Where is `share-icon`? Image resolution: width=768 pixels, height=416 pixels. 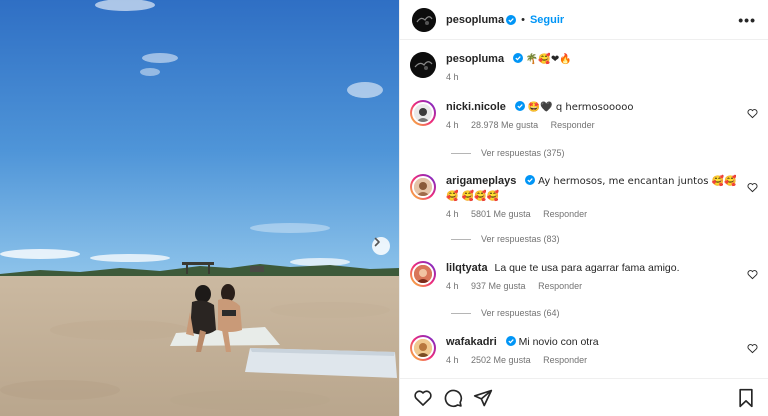 share-icon is located at coordinates (483, 397).